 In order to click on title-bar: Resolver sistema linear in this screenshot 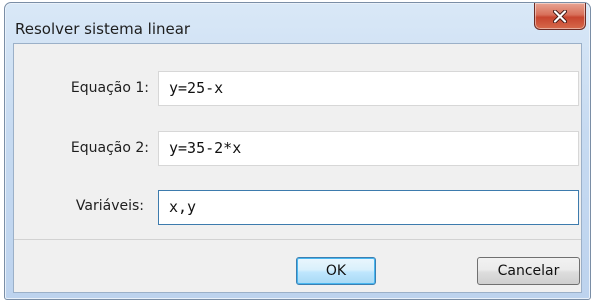, I will do `click(297, 23)`.